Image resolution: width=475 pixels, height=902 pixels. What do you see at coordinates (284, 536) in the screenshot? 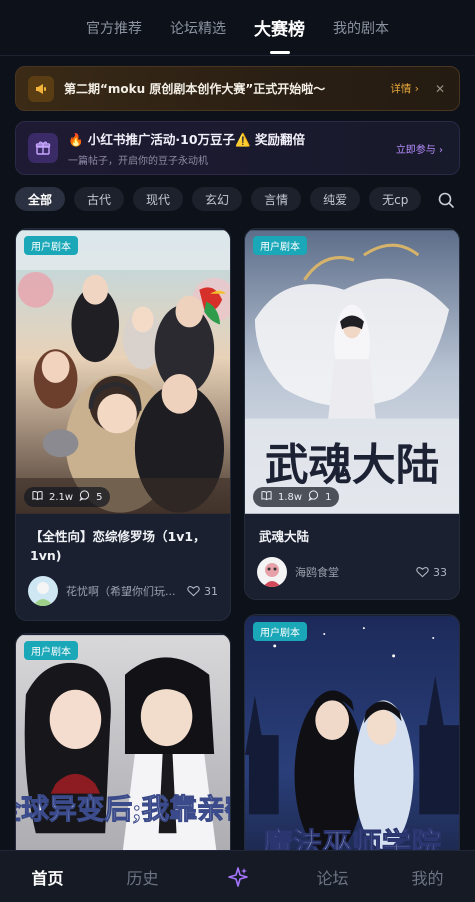
I see `script-title: 武魂大陆` at bounding box center [284, 536].